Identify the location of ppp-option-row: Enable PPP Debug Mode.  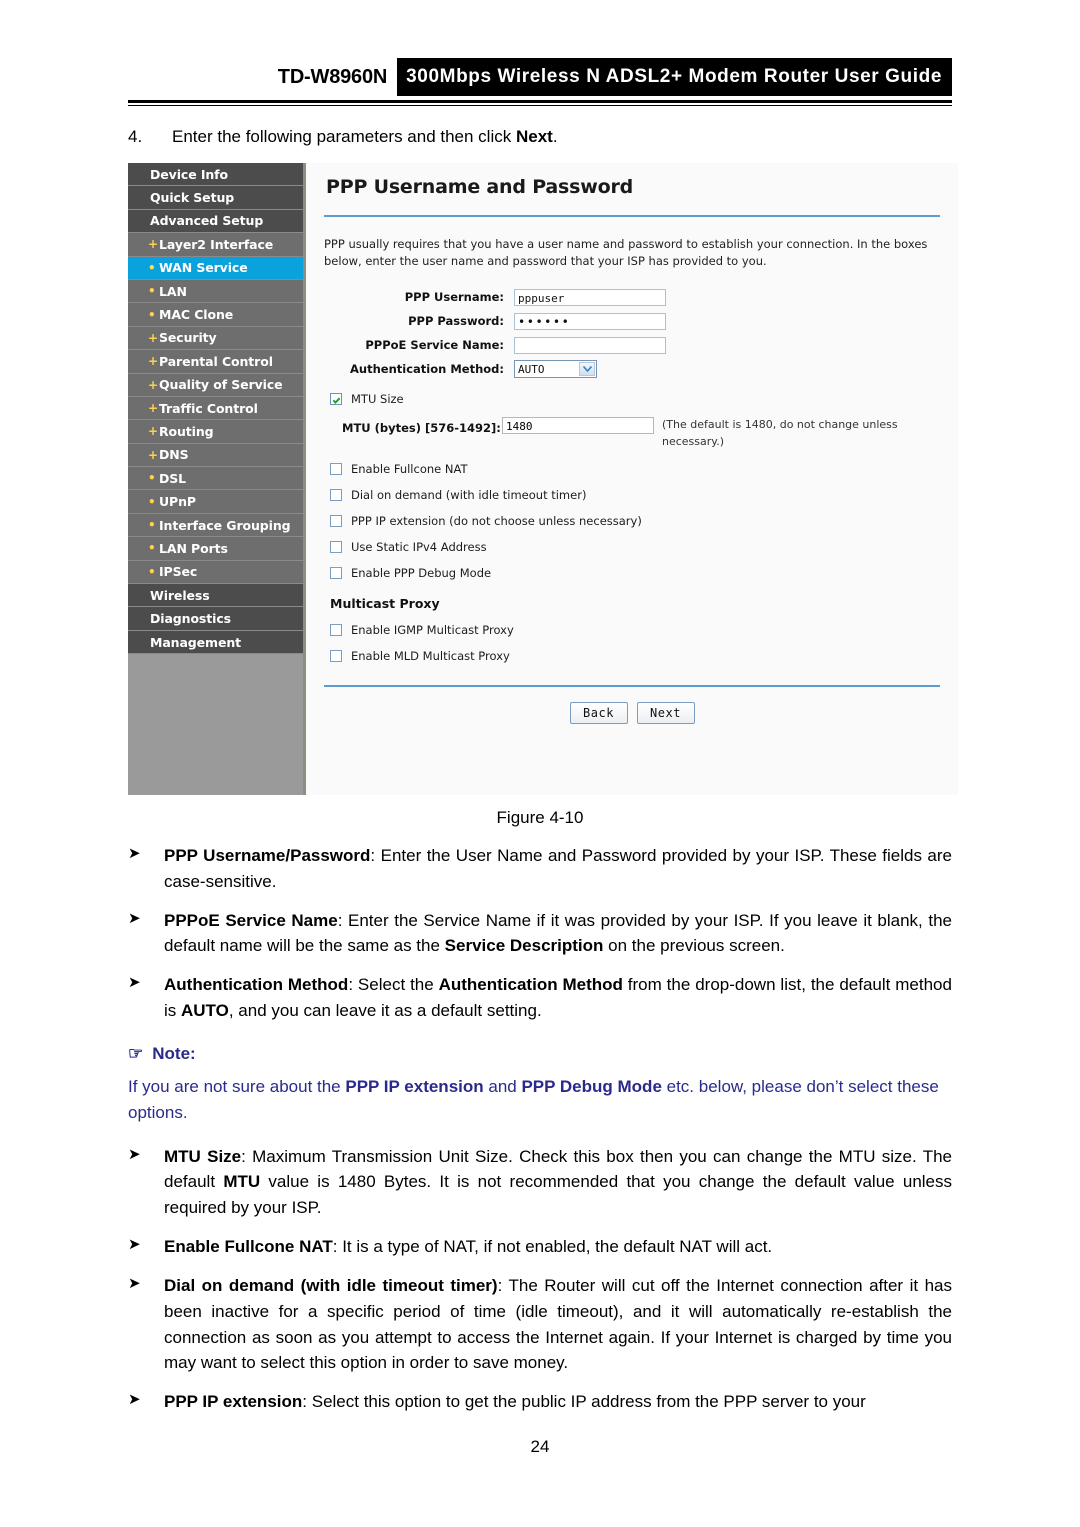
(632, 573).